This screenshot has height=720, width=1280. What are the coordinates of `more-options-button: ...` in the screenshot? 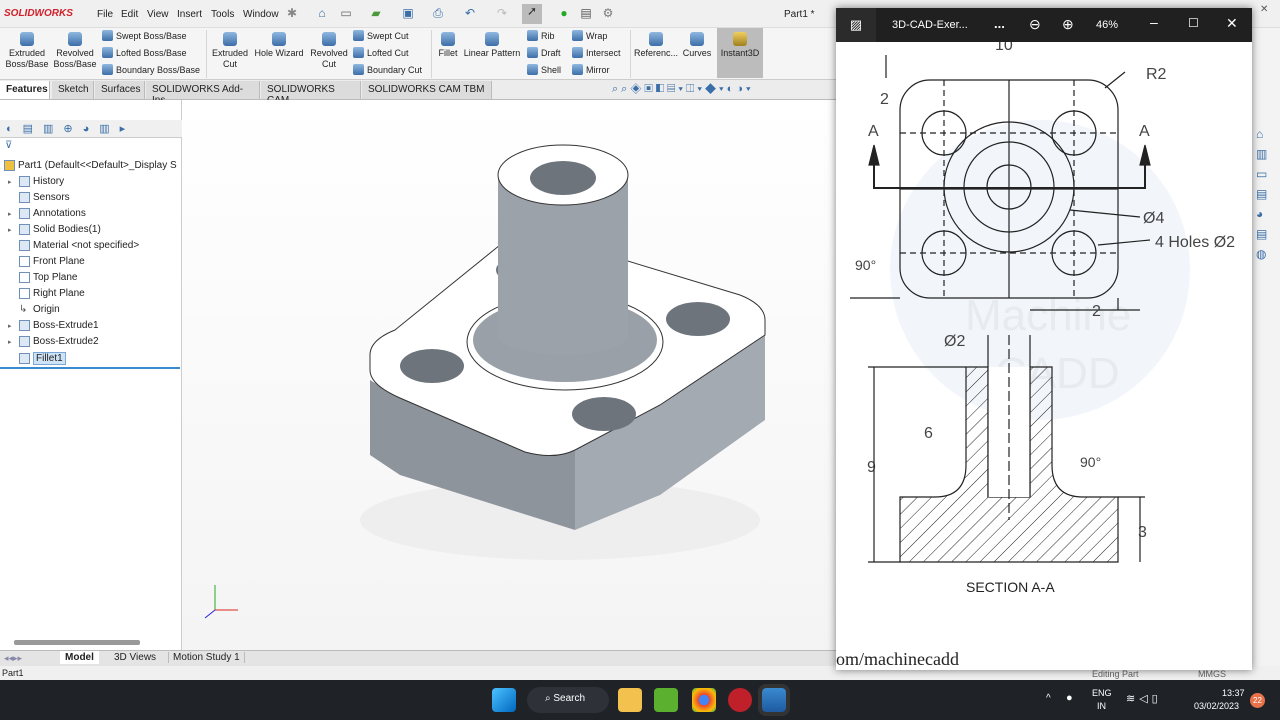 It's located at (999, 23).